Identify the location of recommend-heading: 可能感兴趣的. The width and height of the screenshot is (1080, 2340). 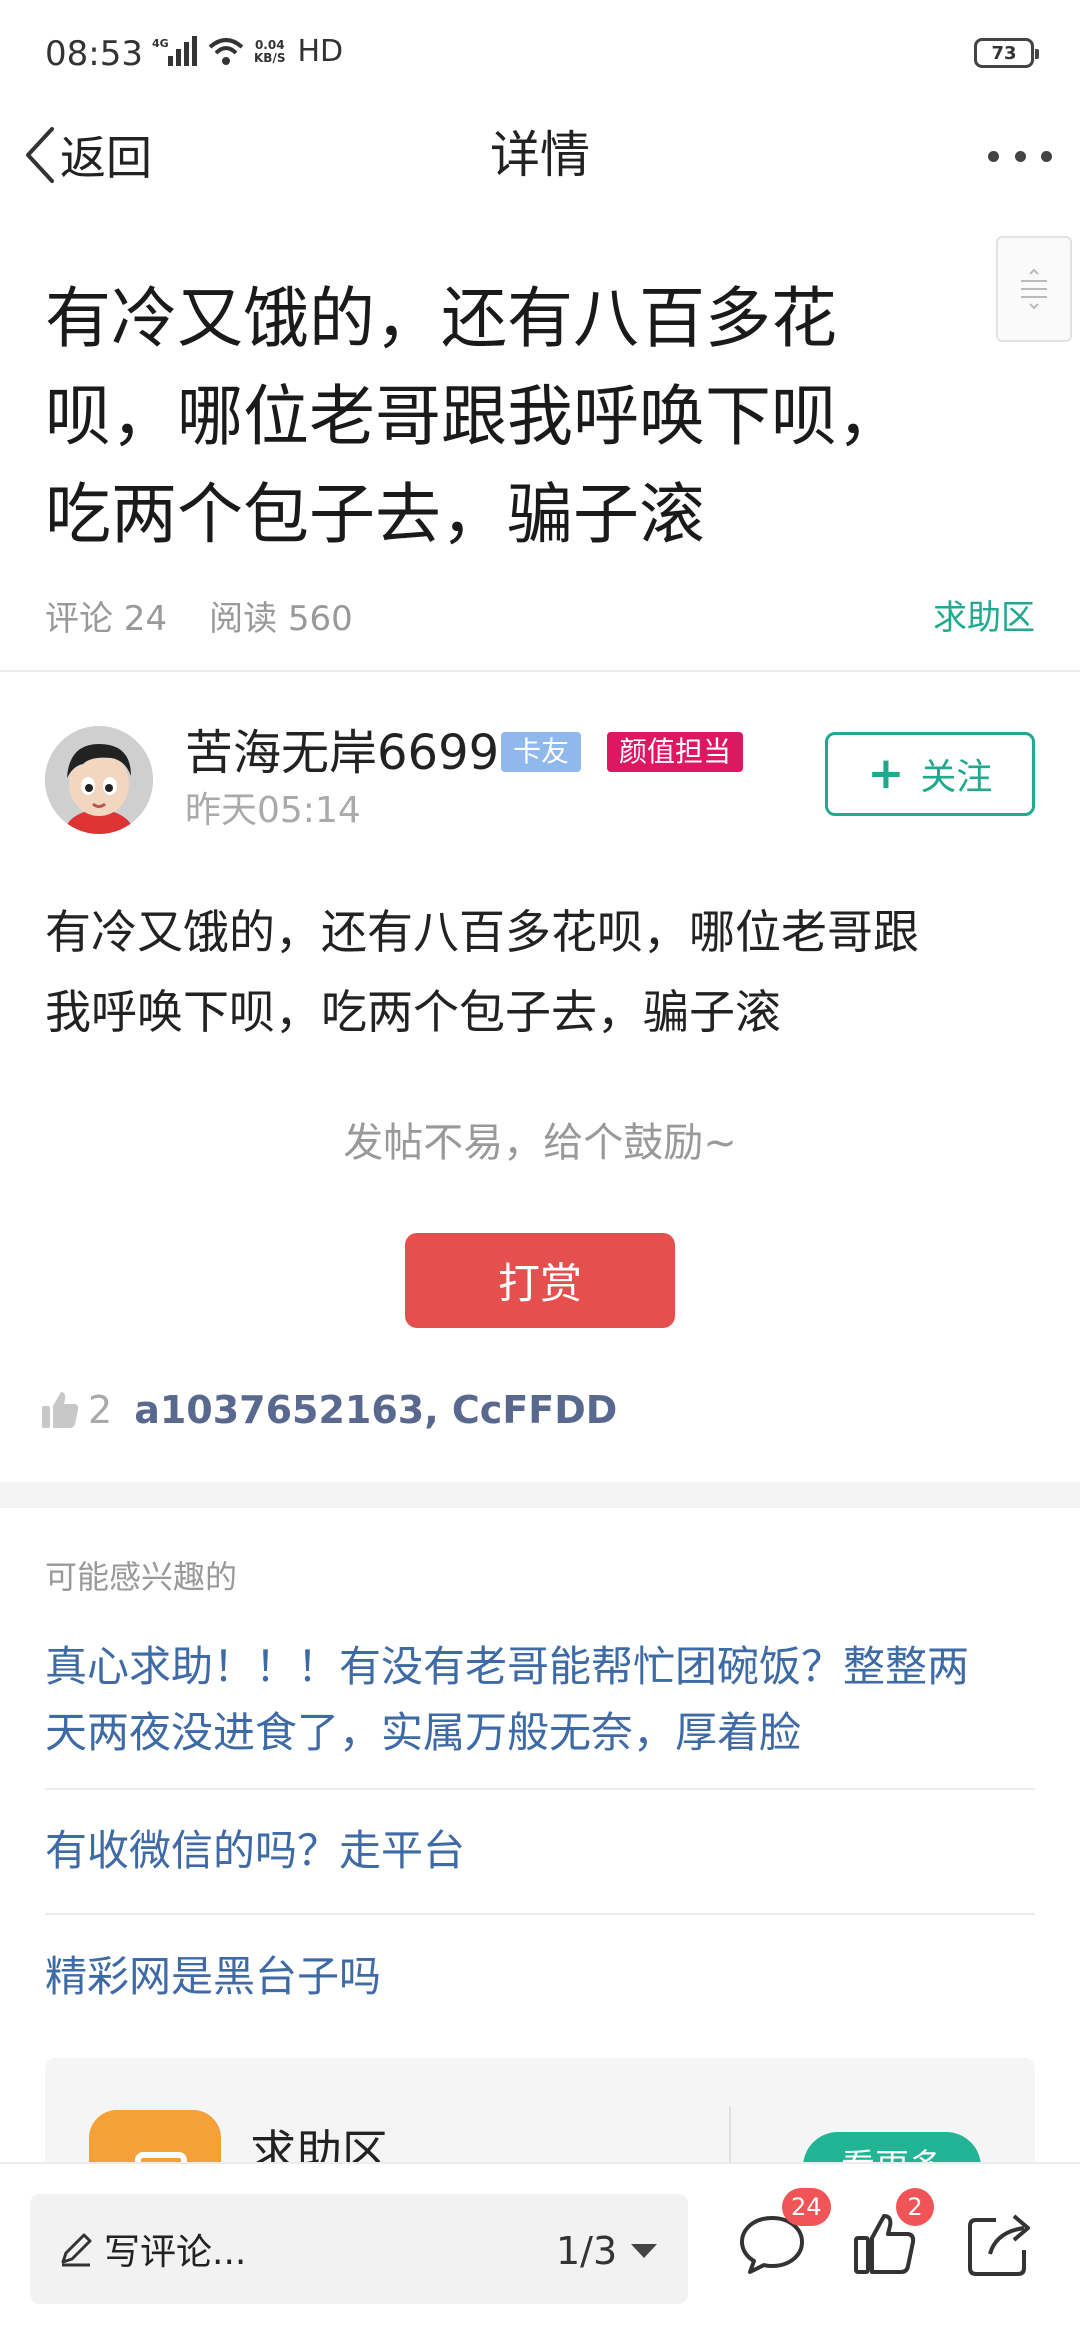
(141, 1577).